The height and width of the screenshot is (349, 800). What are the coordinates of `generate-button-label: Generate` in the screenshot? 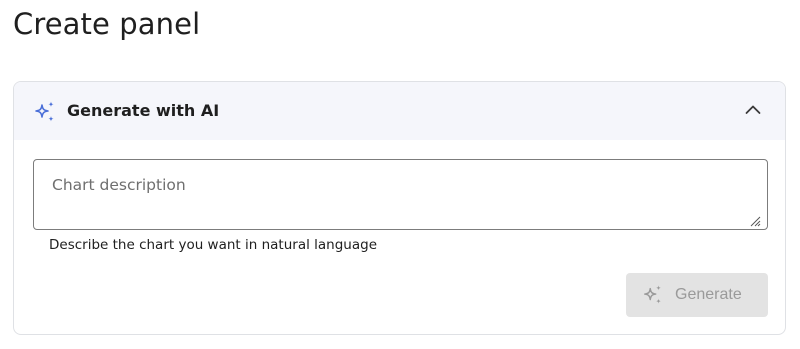 It's located at (708, 294).